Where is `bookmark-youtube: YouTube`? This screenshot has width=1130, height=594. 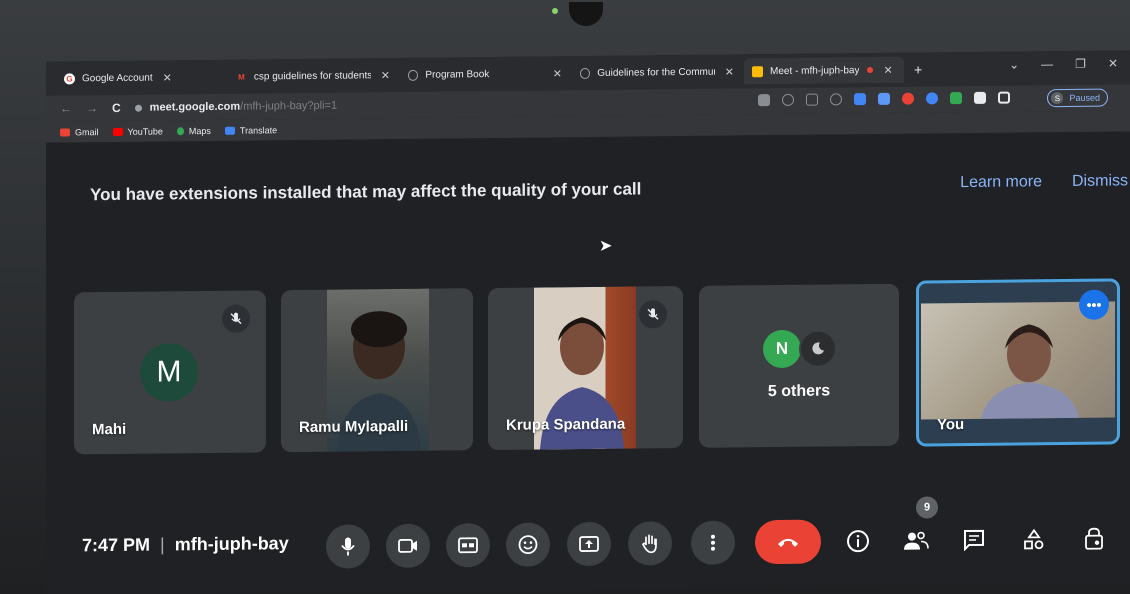 bookmark-youtube: YouTube is located at coordinates (137, 131).